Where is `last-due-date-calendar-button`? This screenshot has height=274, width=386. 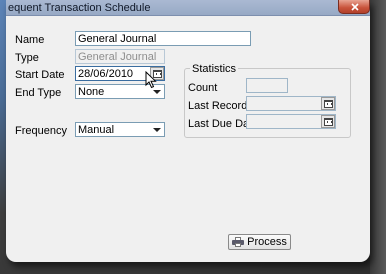
last-due-date-calendar-button is located at coordinates (328, 121).